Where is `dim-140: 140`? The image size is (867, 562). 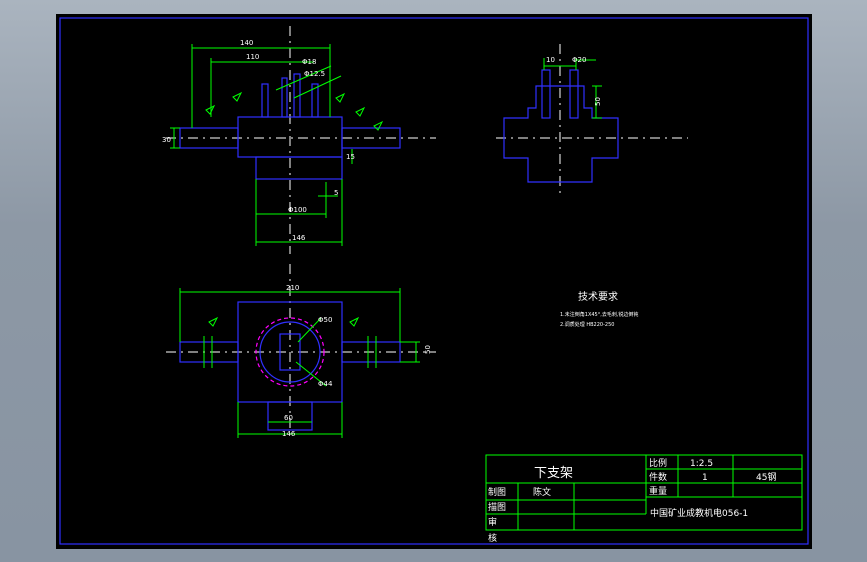
dim-140: 140 is located at coordinates (246, 43).